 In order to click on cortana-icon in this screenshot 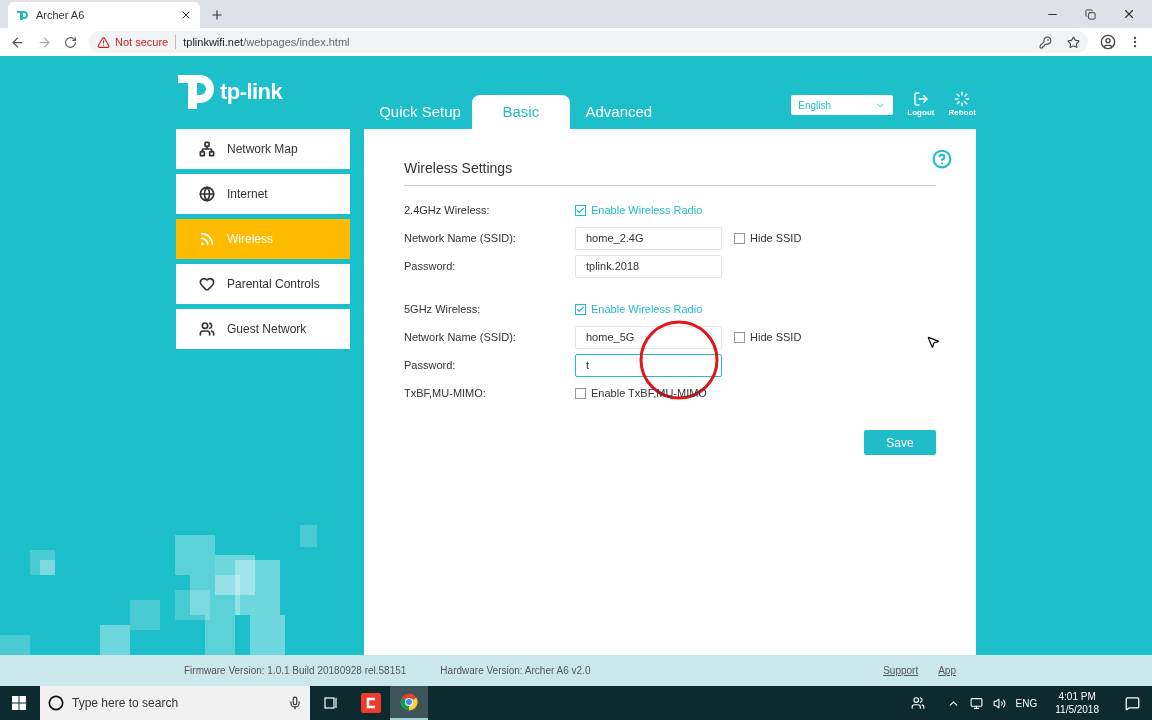, I will do `click(56, 703)`.